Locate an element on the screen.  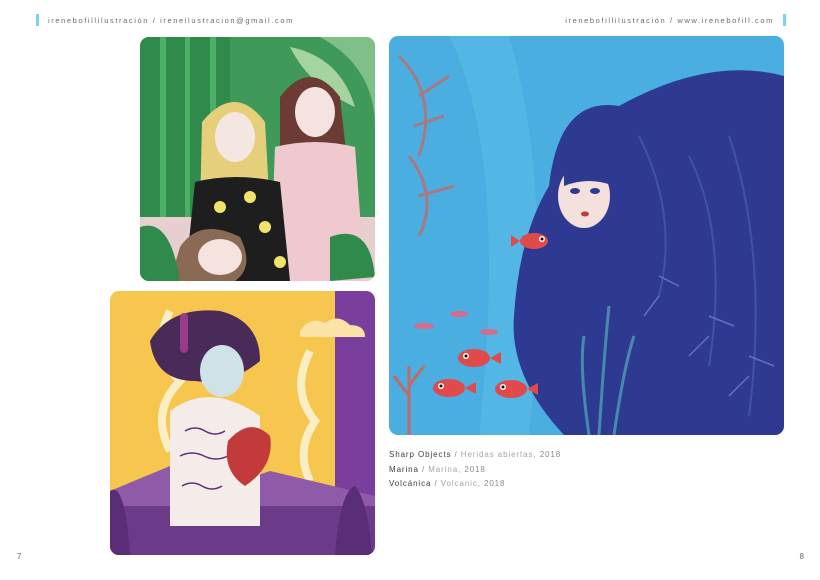
caption-row: Marina / Marina, 2018 is located at coordinates (475, 470).